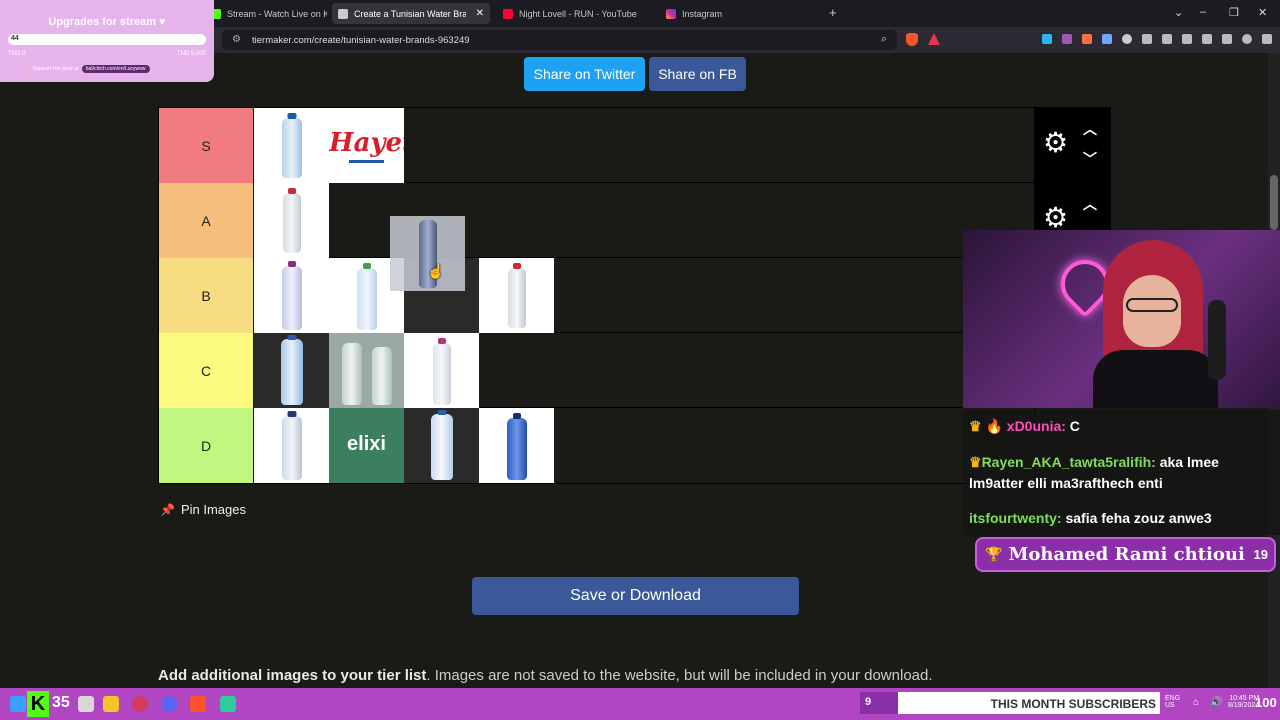 Image resolution: width=1280 pixels, height=720 pixels. I want to click on goal-count: 44, so click(15, 38).